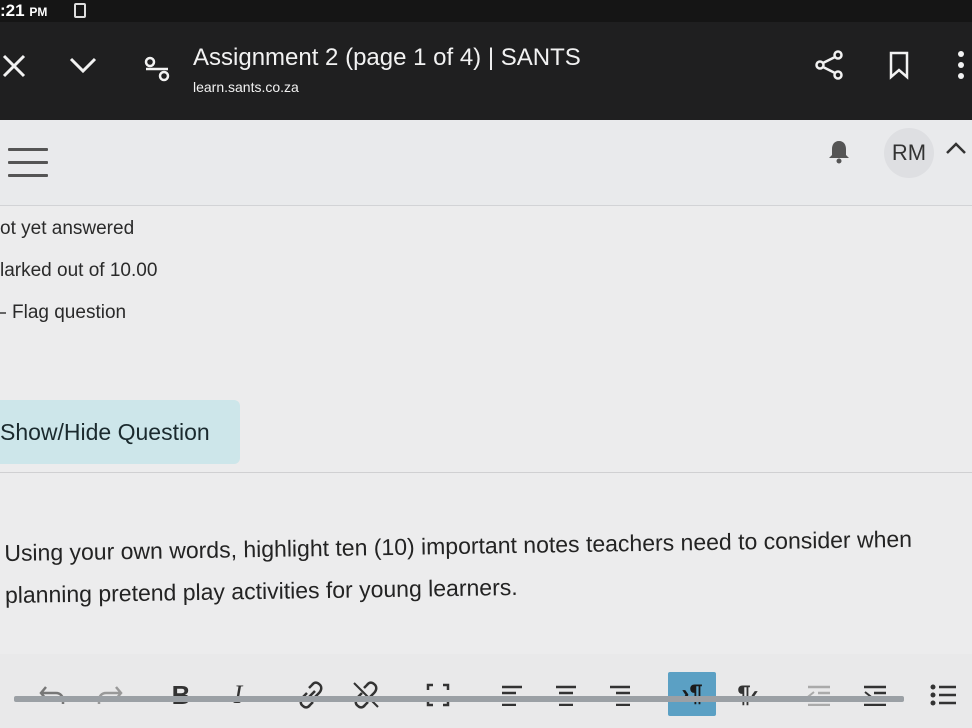  What do you see at coordinates (692, 694) in the screenshot?
I see `ltr-button: ›¶` at bounding box center [692, 694].